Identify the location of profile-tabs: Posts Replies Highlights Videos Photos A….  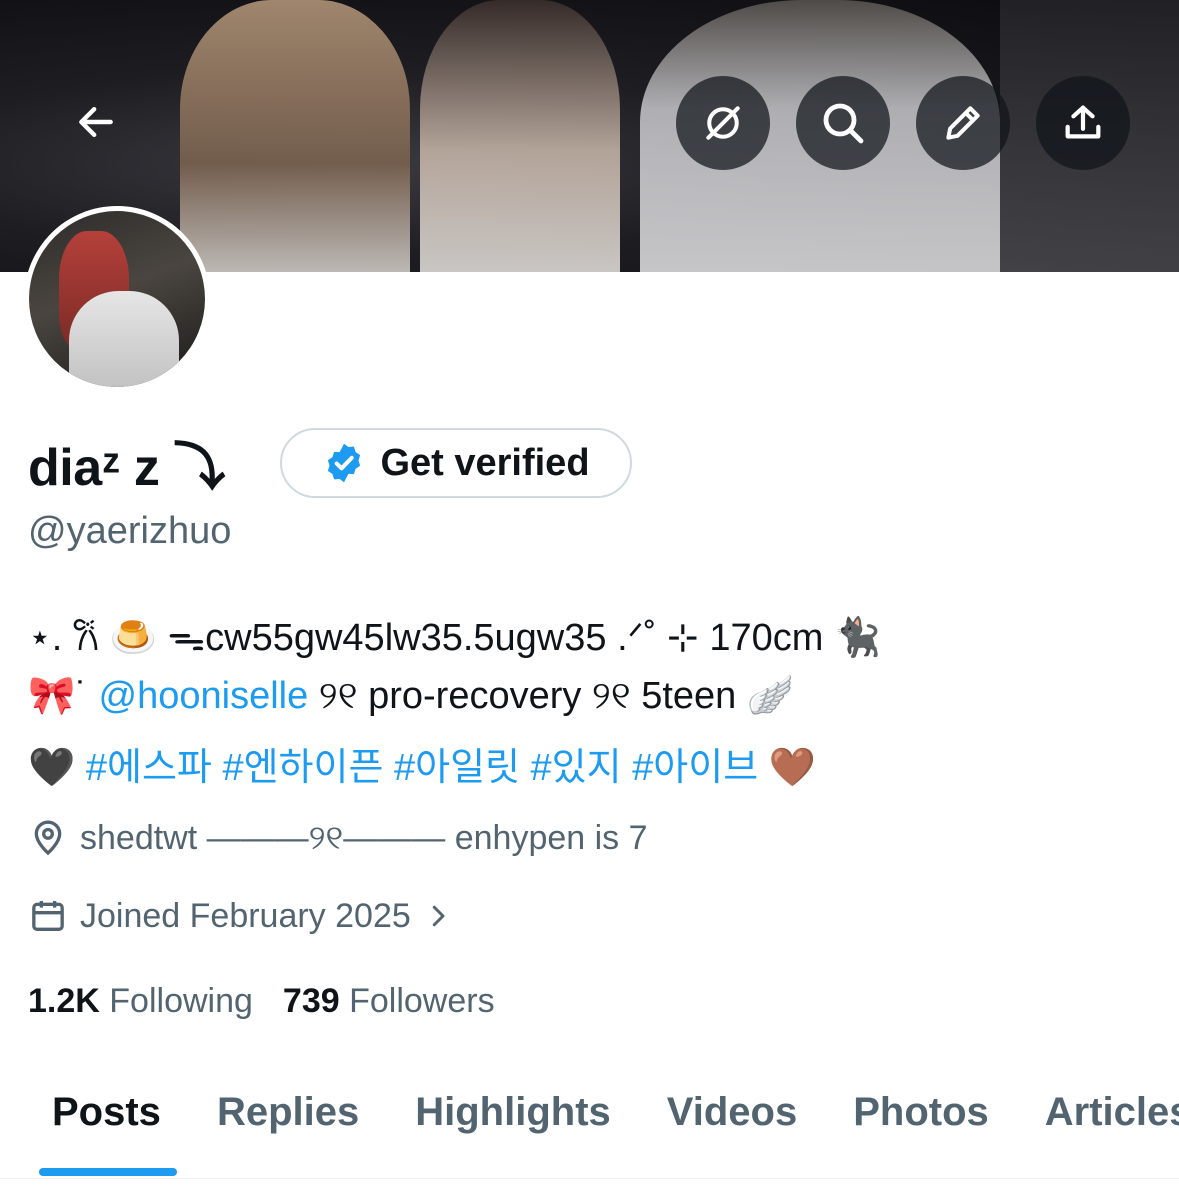
(589, 1119).